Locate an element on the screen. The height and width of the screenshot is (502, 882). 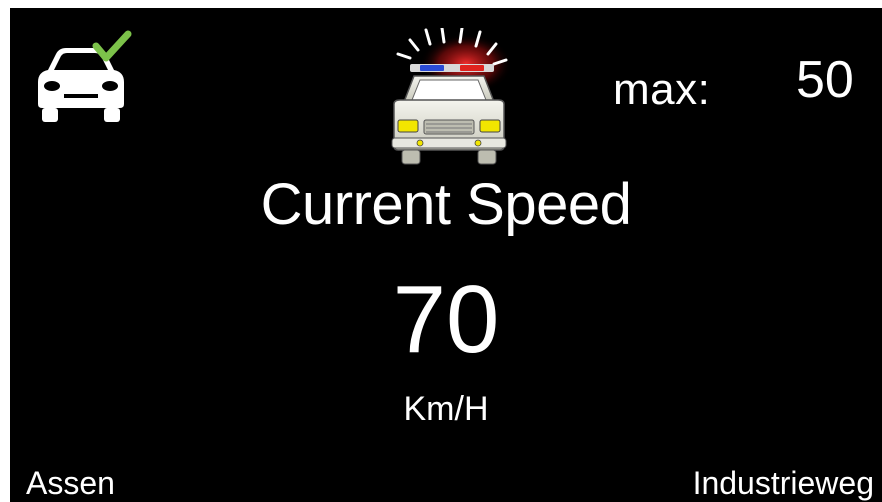
speed-unit: Km/H is located at coordinates (446, 409).